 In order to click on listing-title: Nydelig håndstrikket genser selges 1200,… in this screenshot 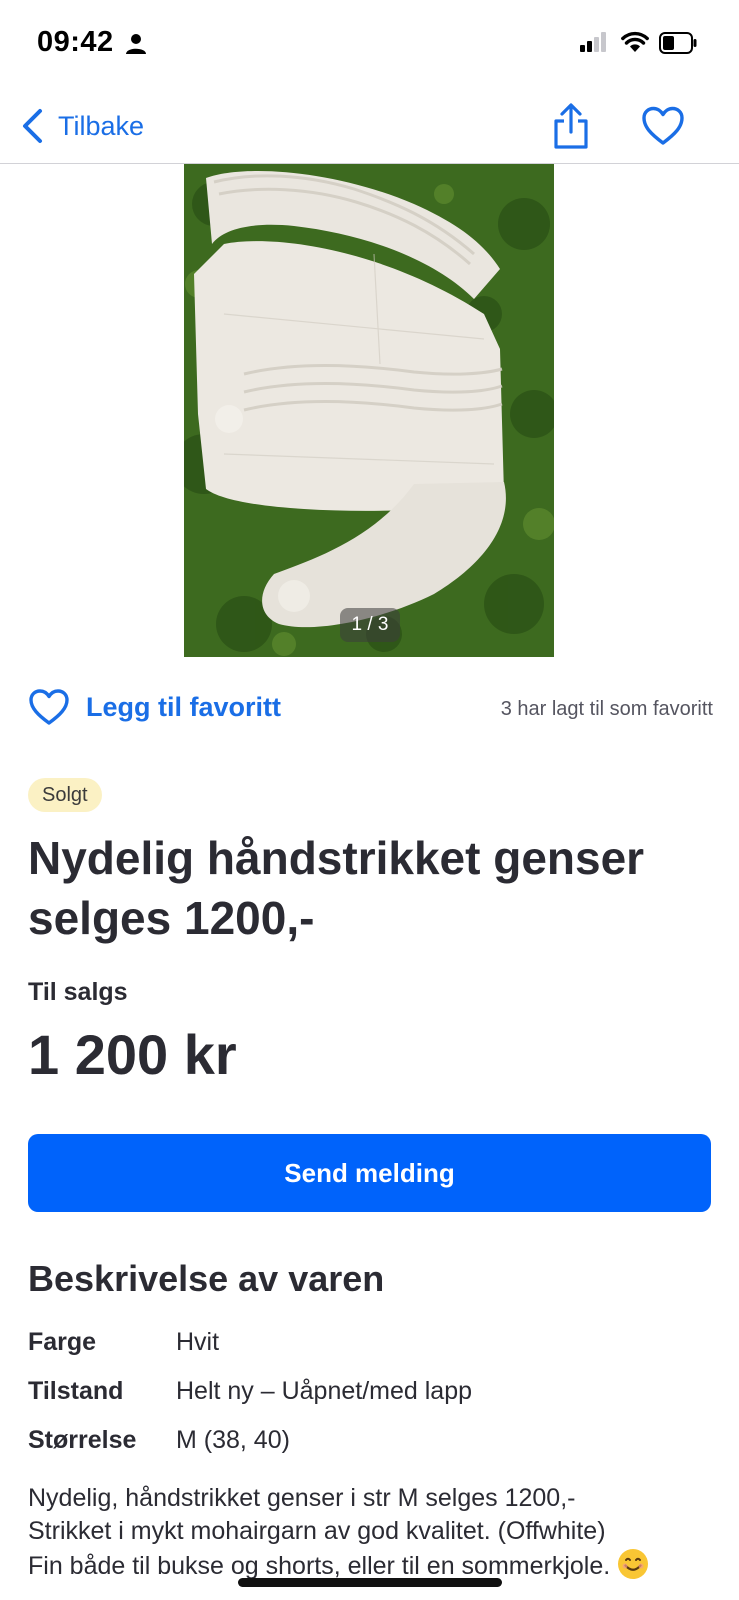, I will do `click(336, 888)`.